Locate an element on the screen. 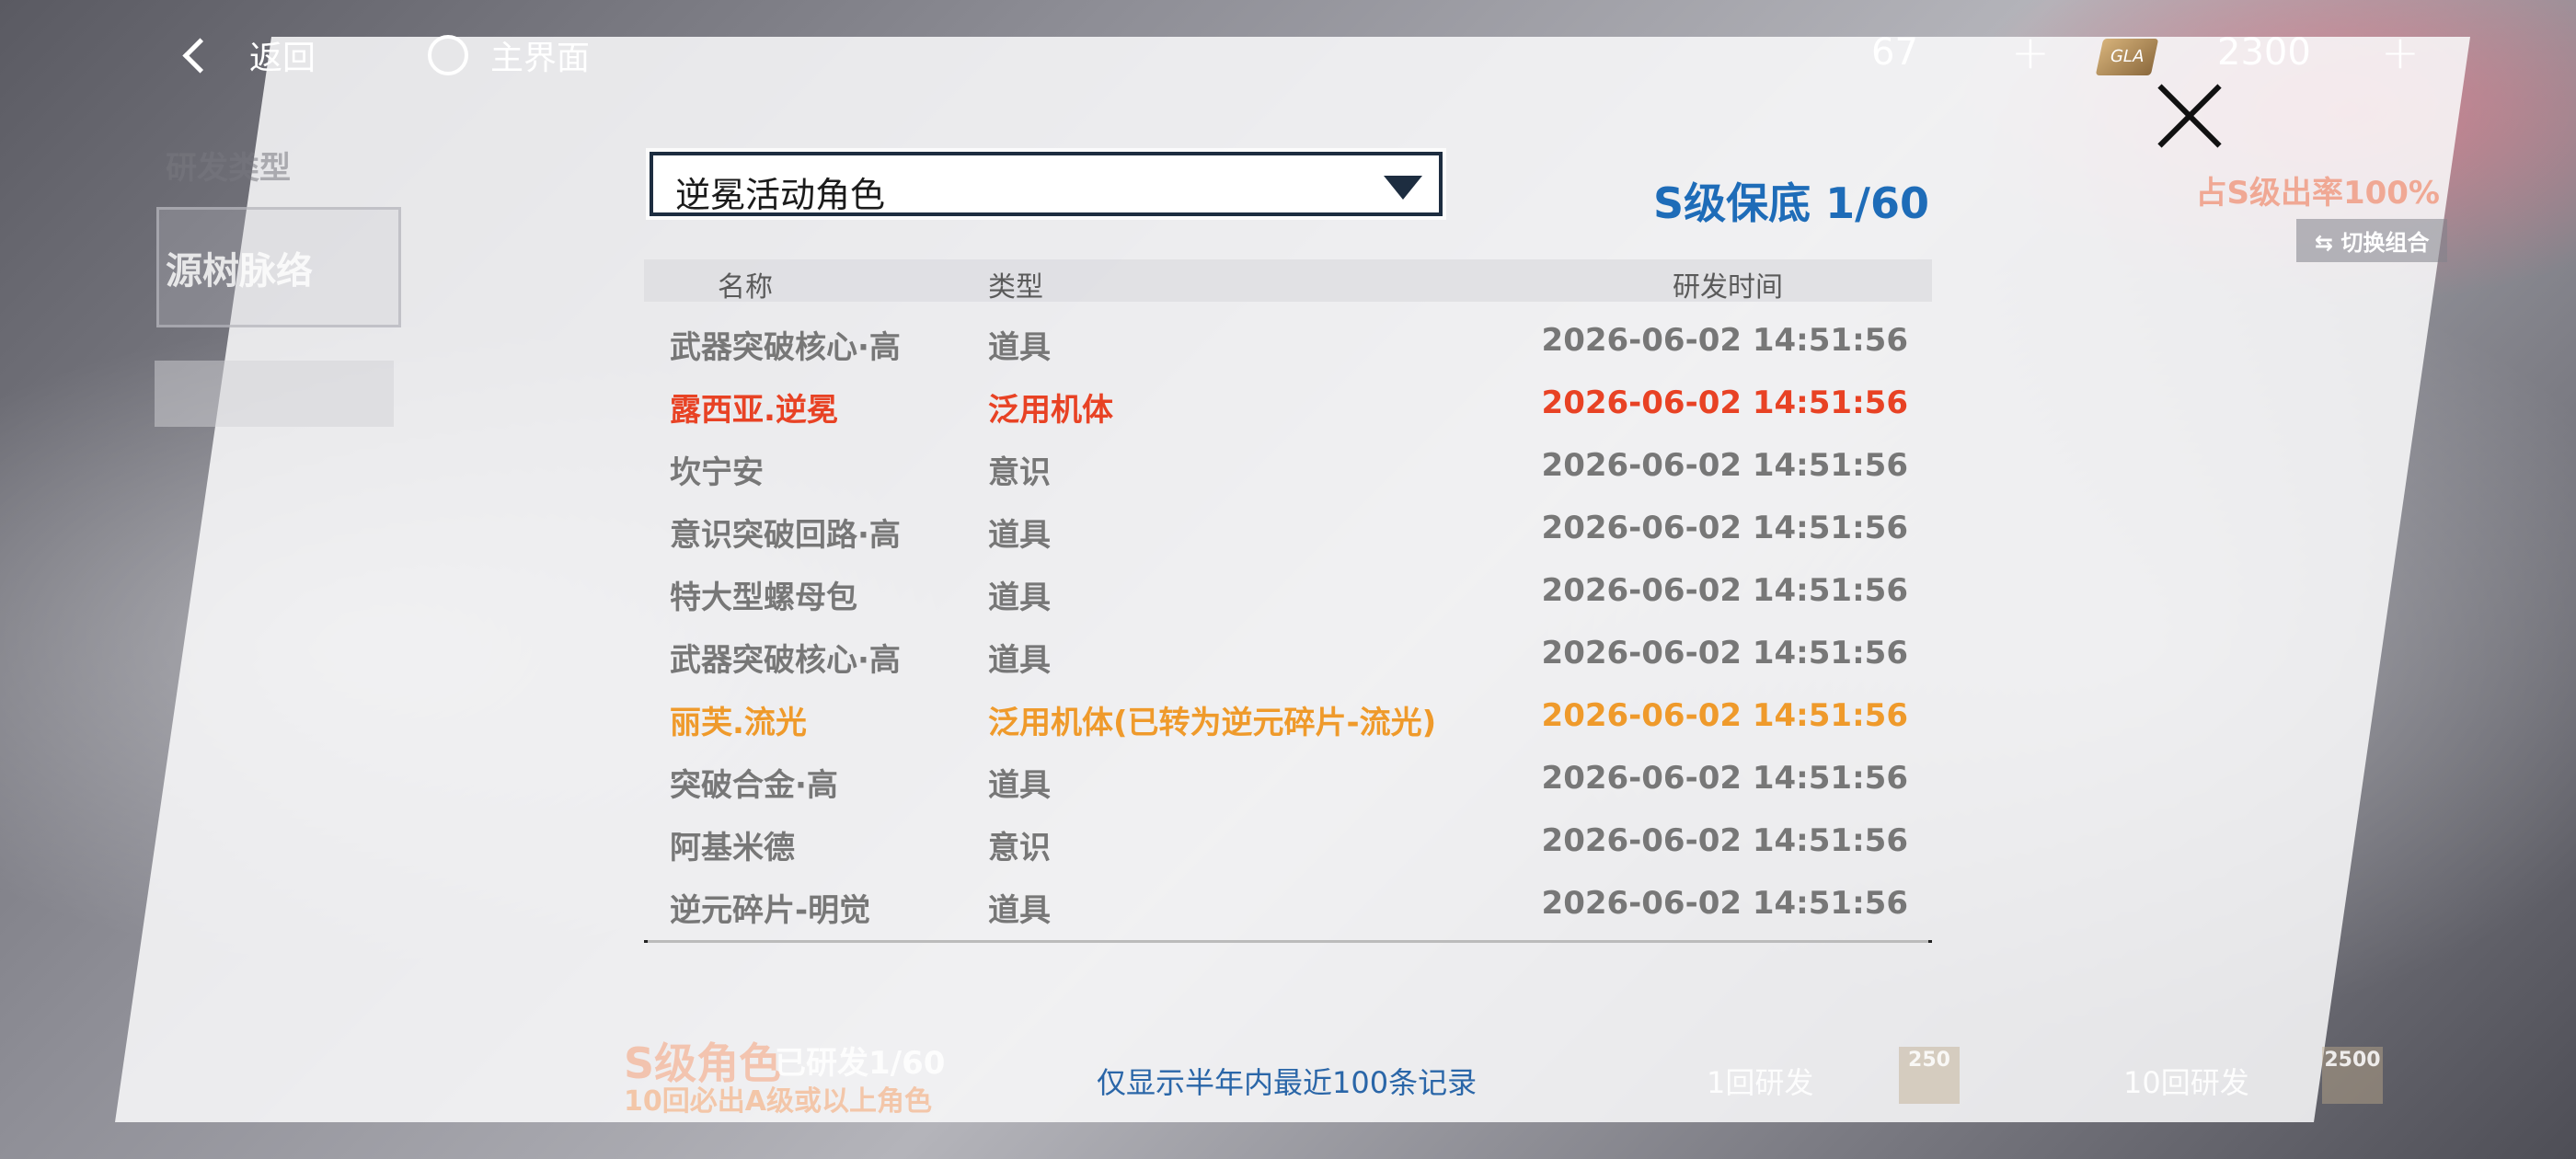  cost-chip-10: 2500 is located at coordinates (2352, 1075).